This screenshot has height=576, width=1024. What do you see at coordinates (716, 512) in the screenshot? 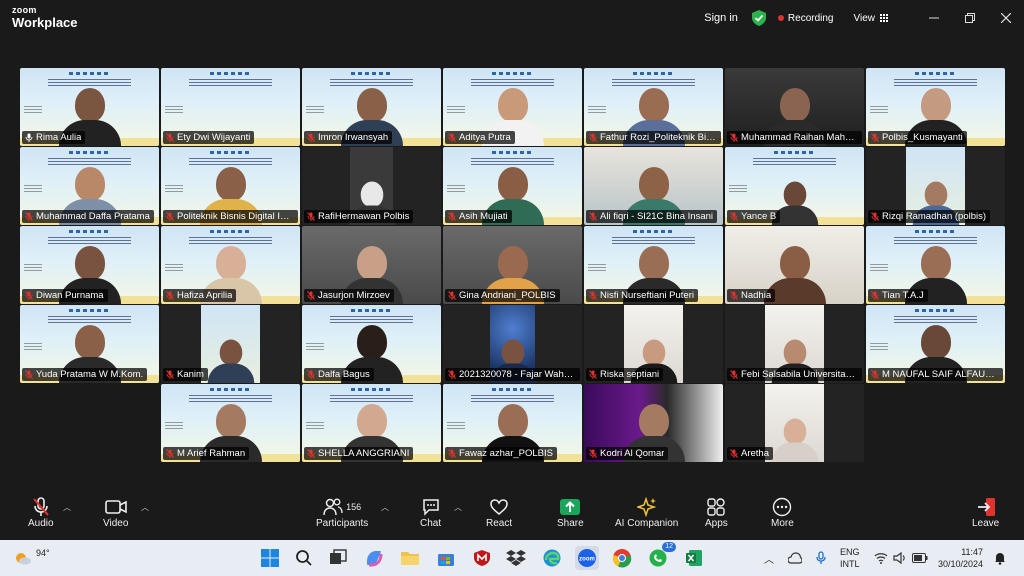
I see `apps-button: Apps` at bounding box center [716, 512].